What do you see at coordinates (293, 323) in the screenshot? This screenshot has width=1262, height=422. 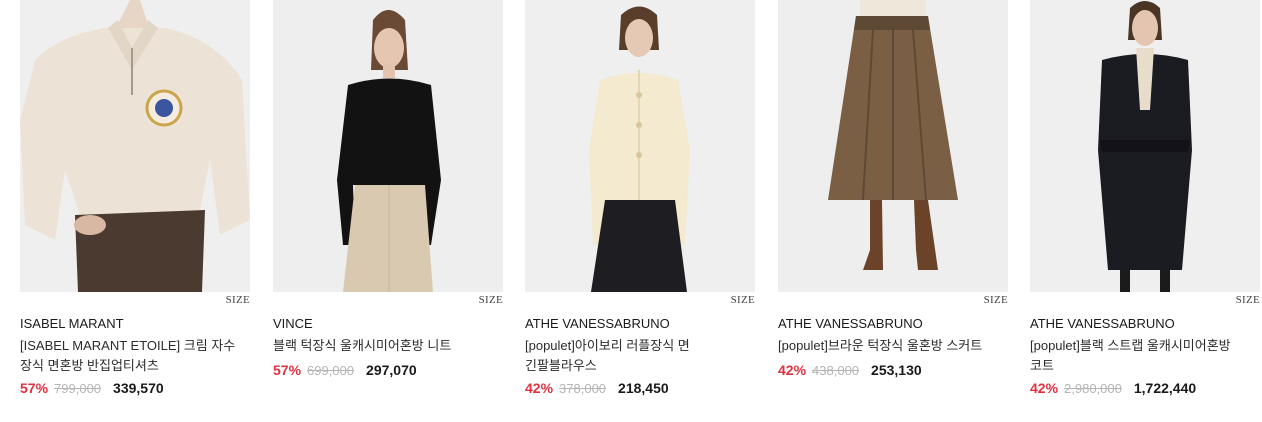 I see `product-brand: VINCE` at bounding box center [293, 323].